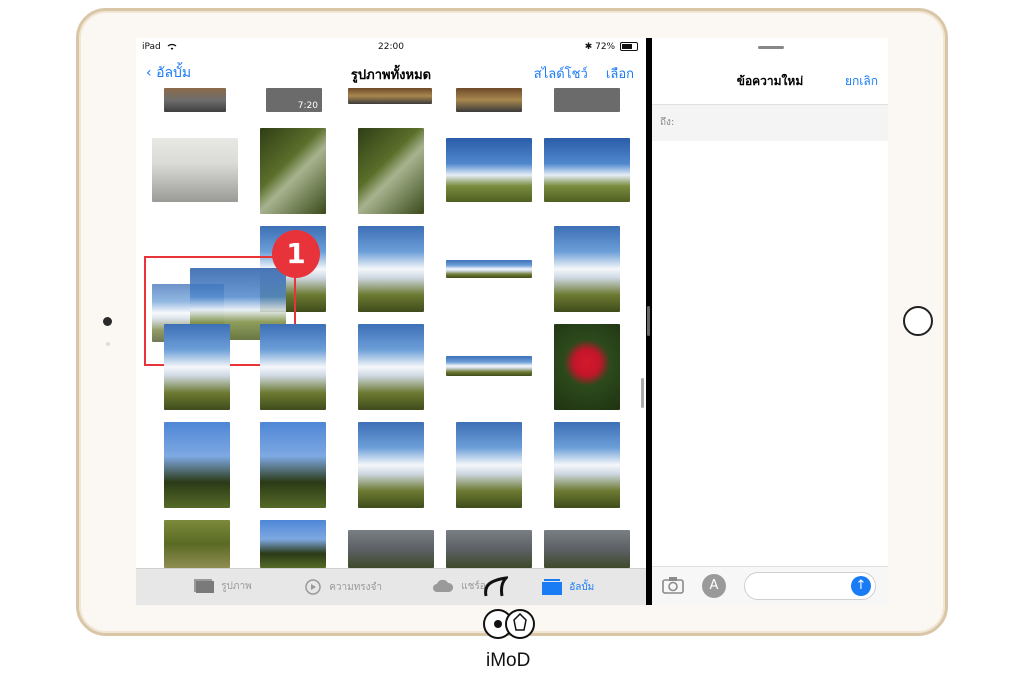  What do you see at coordinates (294, 100) in the screenshot?
I see `video-thumb: 7:20` at bounding box center [294, 100].